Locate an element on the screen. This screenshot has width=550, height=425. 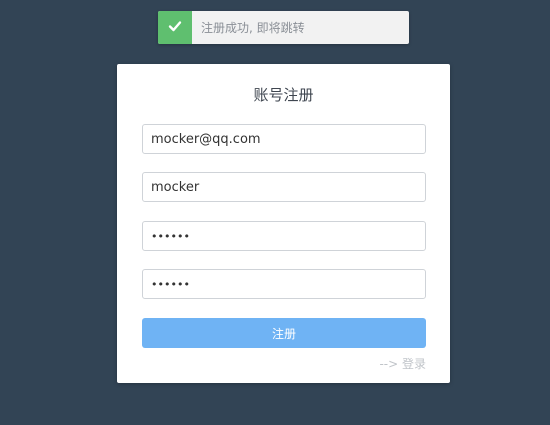
username-field is located at coordinates (284, 187).